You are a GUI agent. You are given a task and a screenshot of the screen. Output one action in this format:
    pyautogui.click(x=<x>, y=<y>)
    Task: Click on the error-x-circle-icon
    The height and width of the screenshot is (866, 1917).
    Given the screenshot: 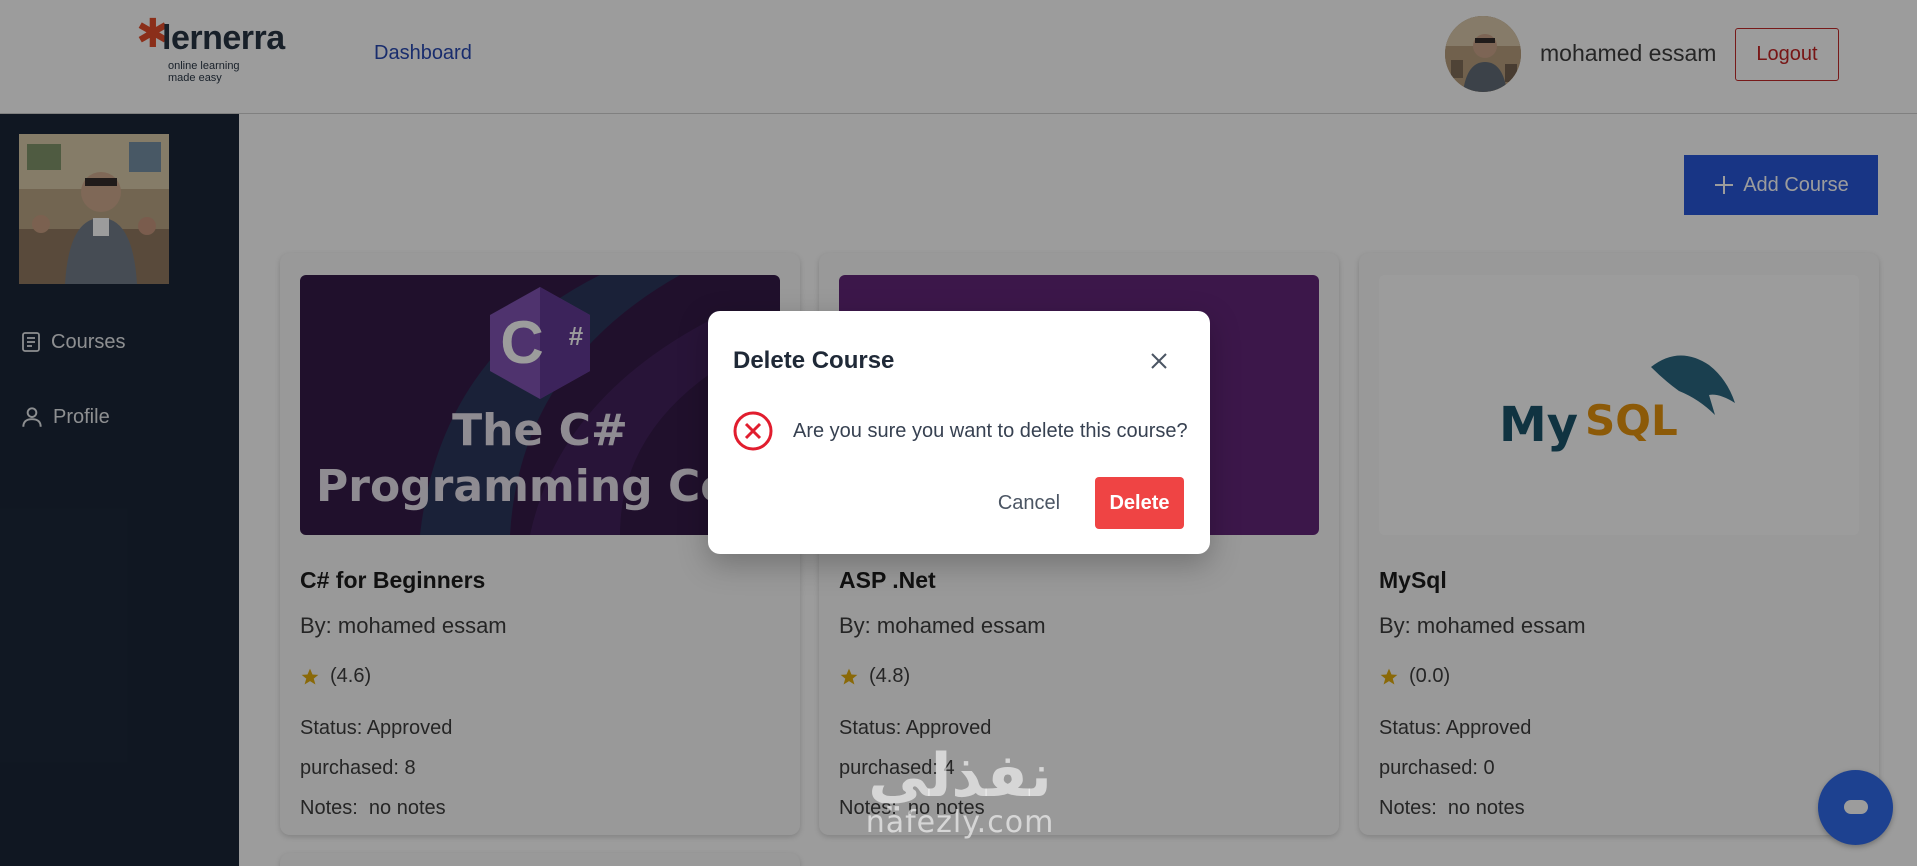 What is the action you would take?
    pyautogui.click(x=753, y=431)
    